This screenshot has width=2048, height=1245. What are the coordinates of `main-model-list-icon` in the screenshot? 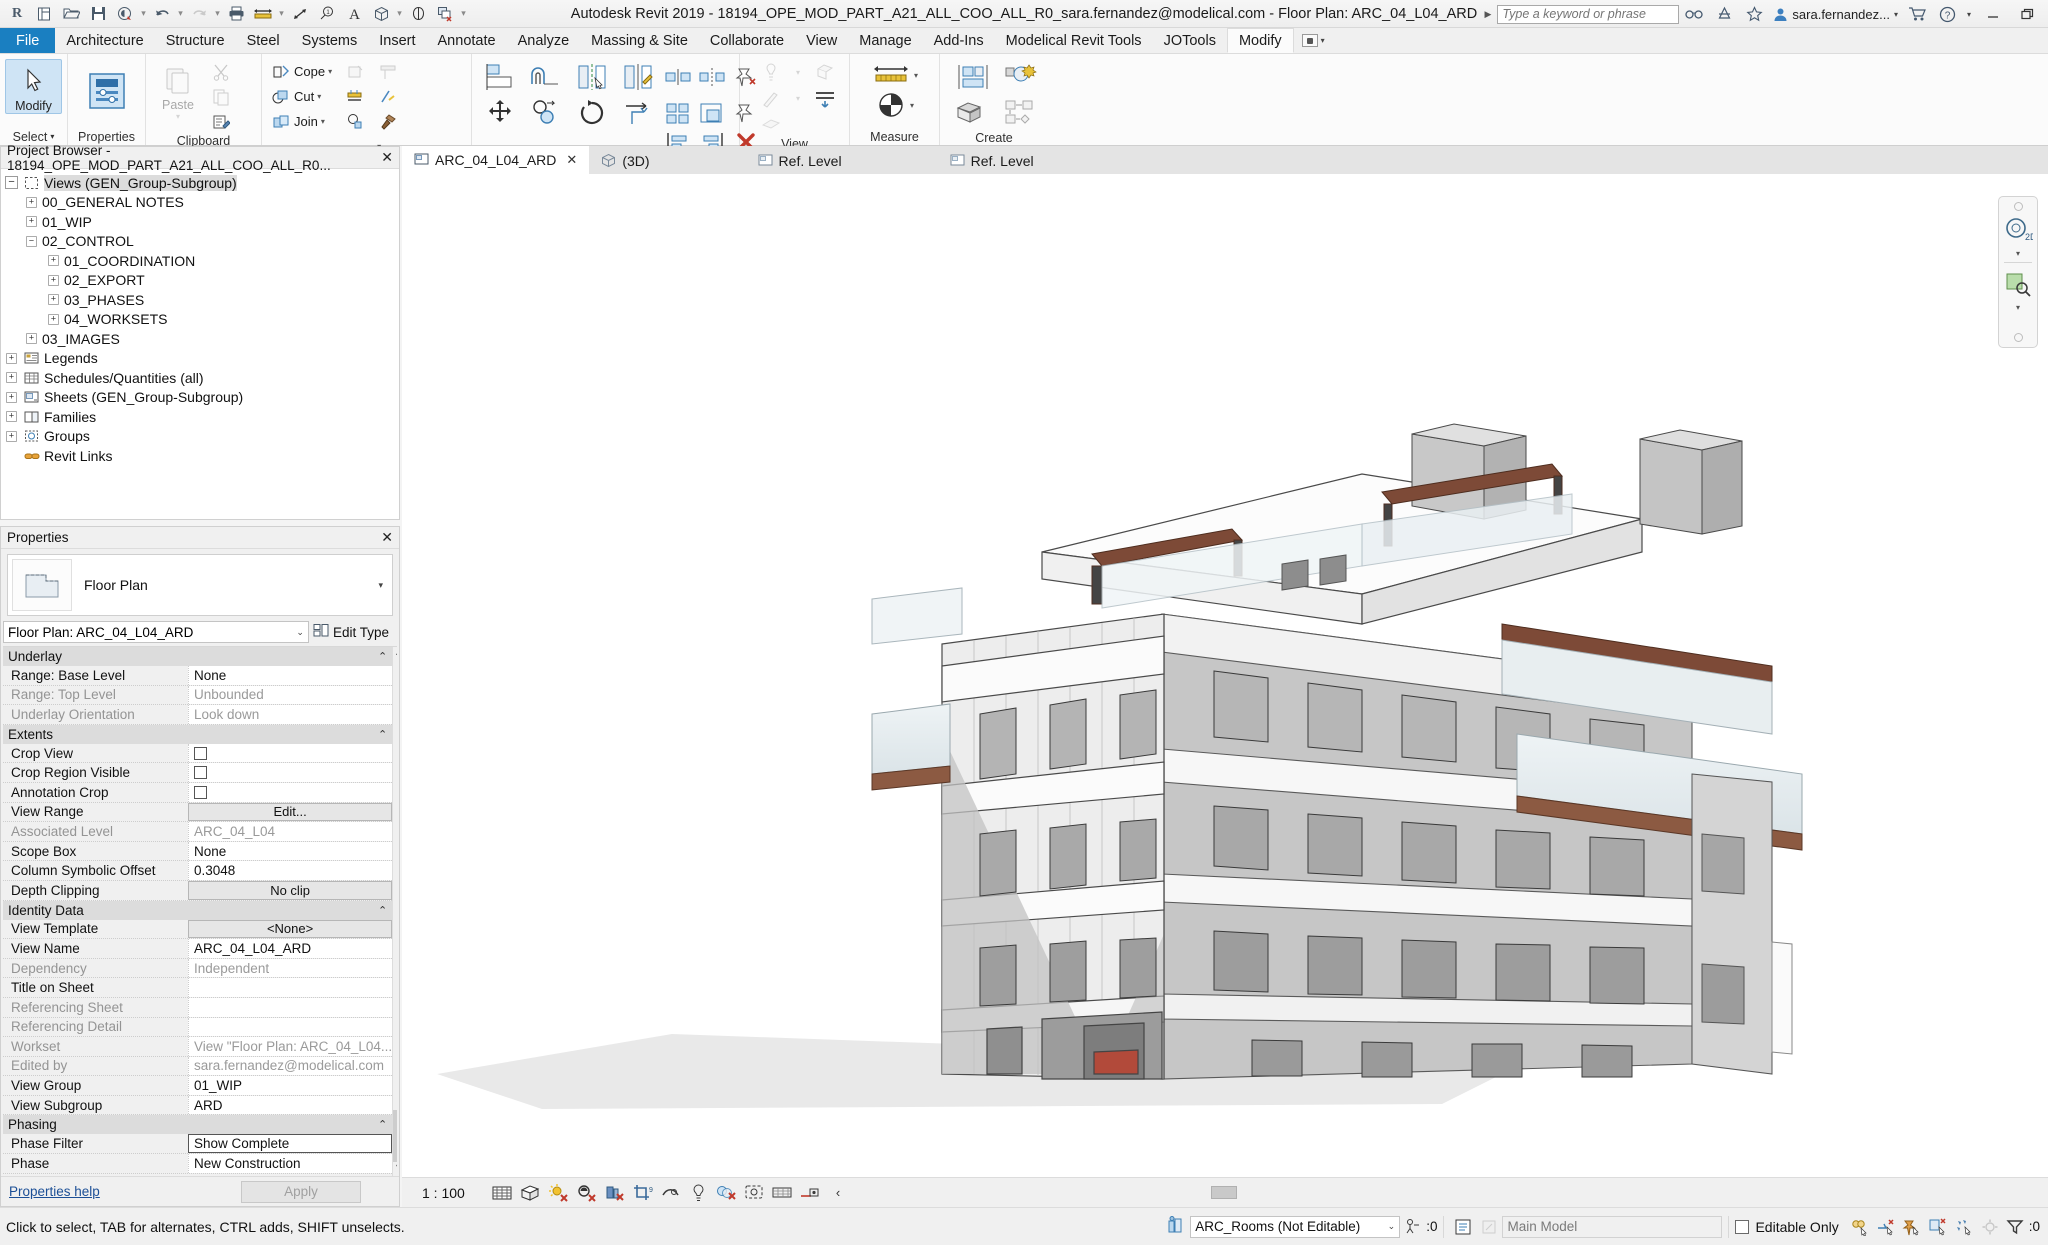 It's located at (1463, 1227).